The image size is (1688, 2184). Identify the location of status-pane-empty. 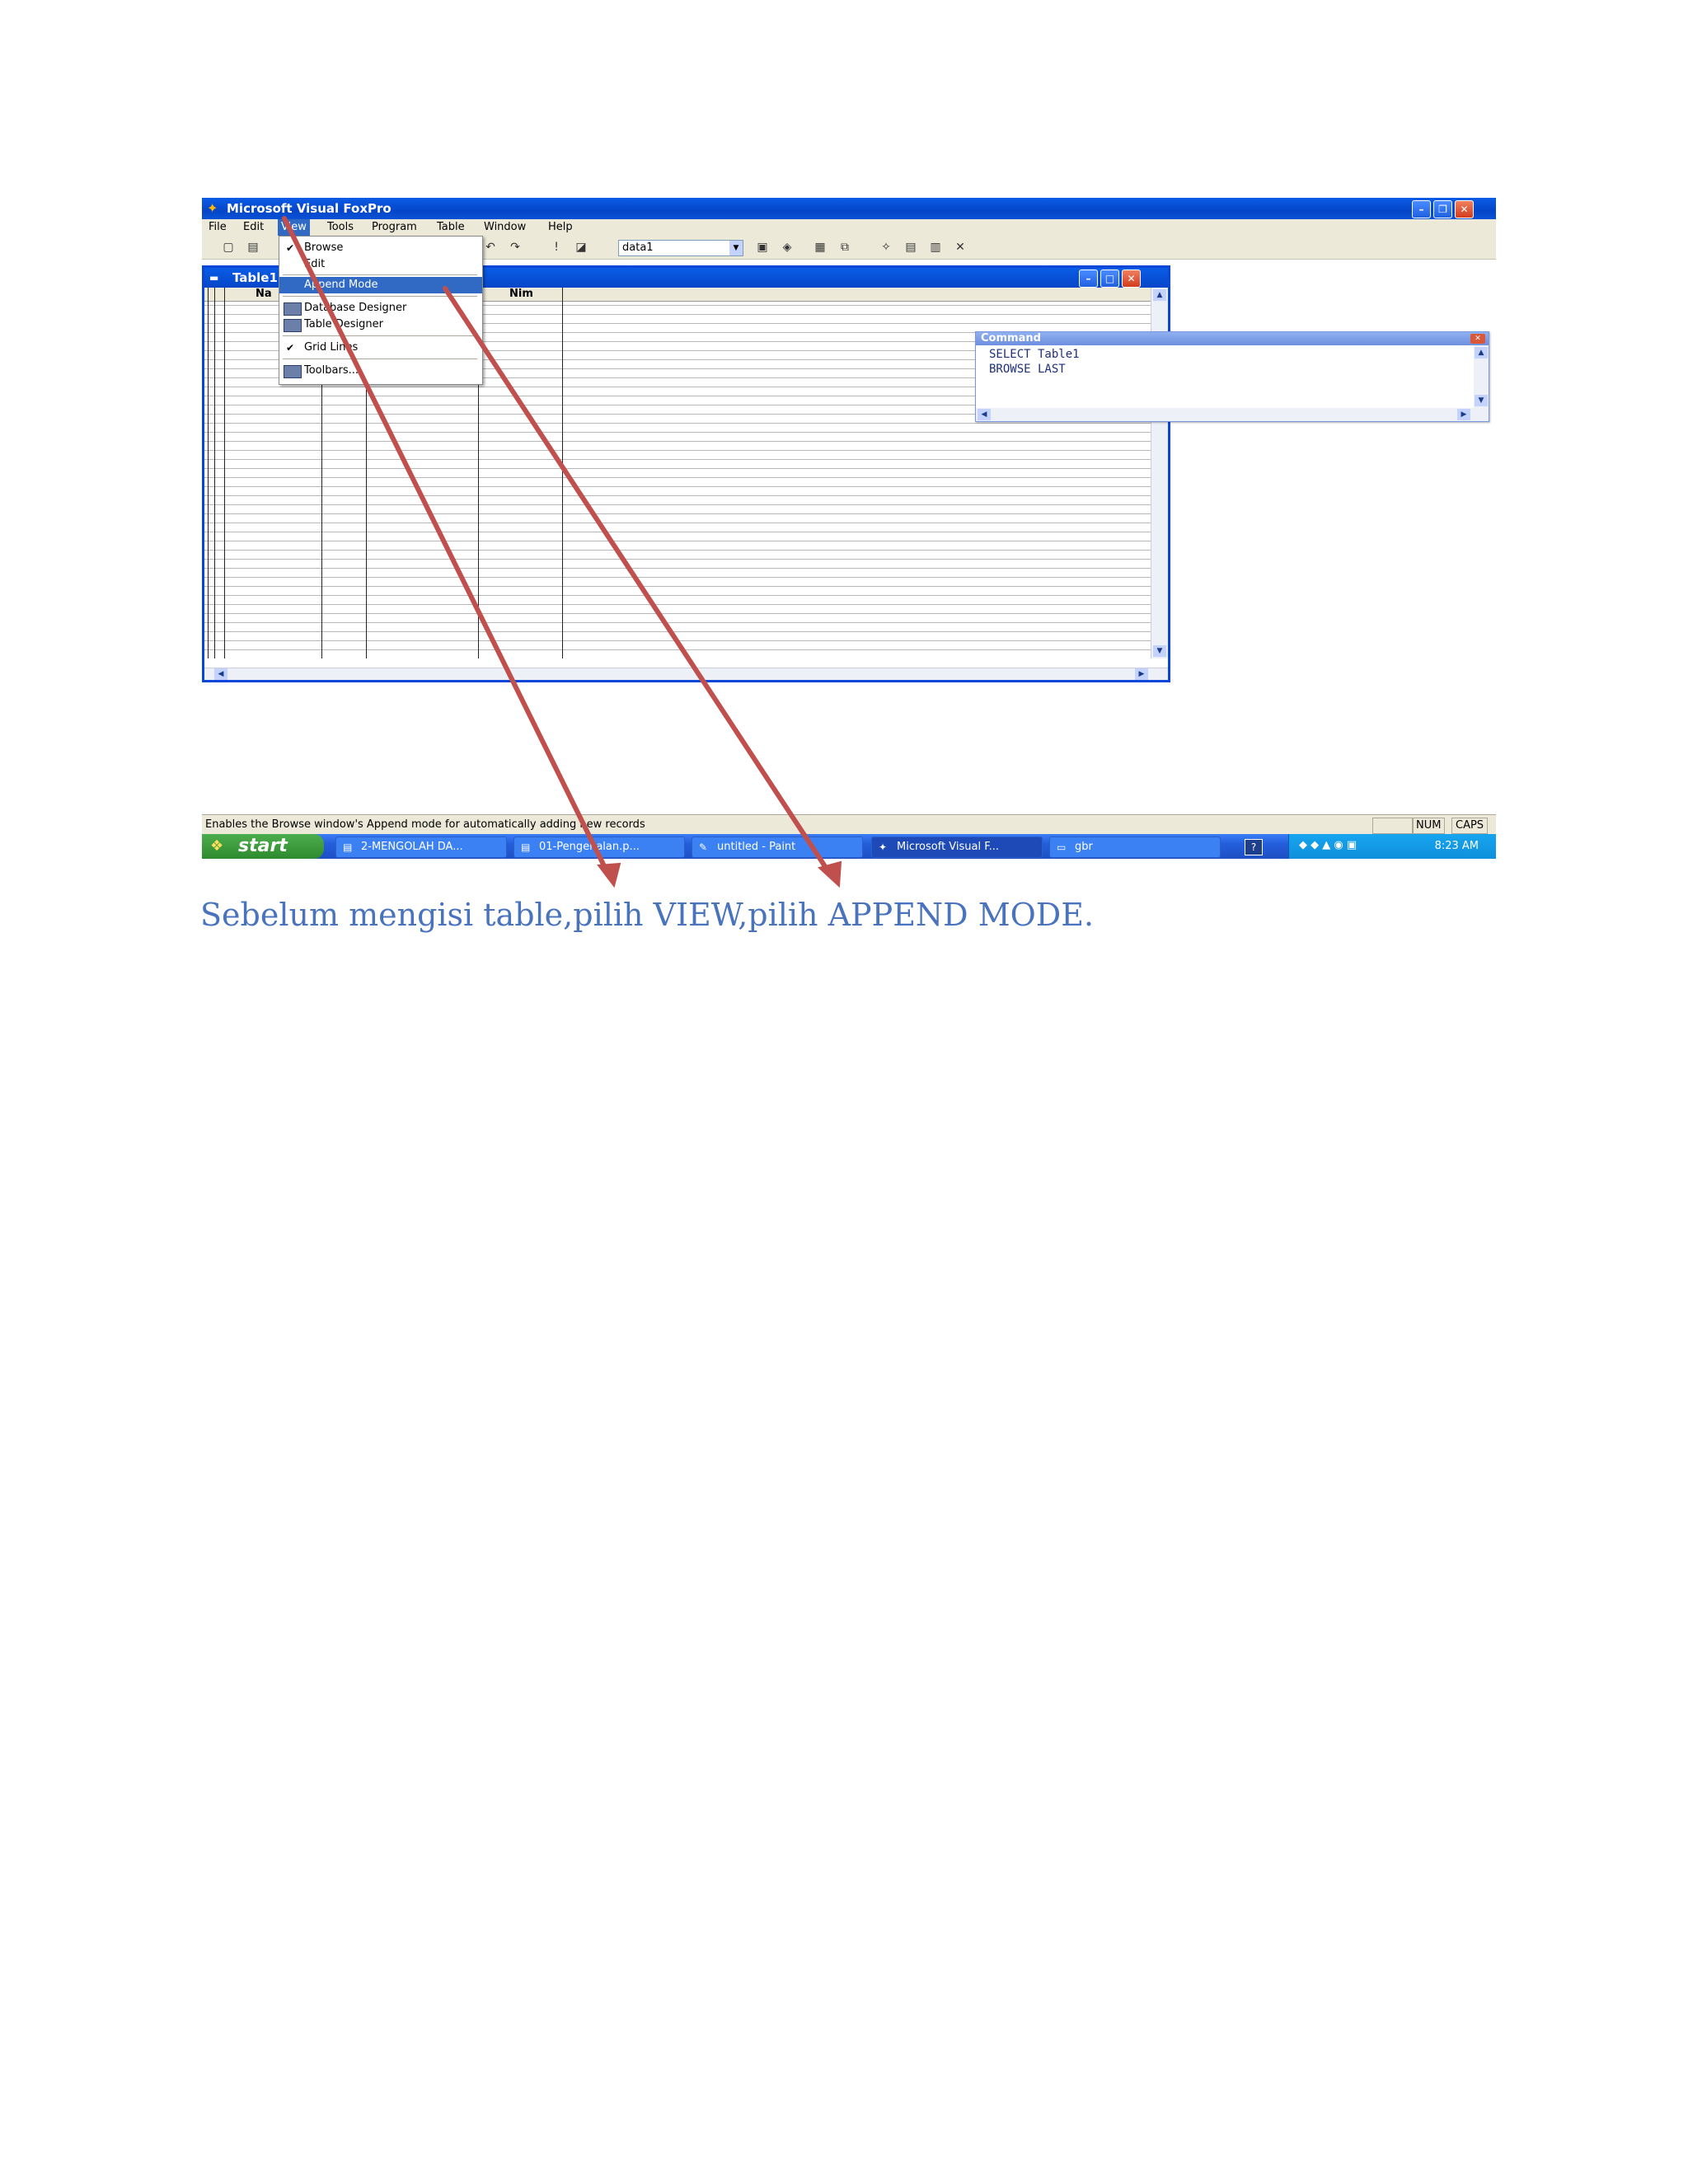
(1393, 826).